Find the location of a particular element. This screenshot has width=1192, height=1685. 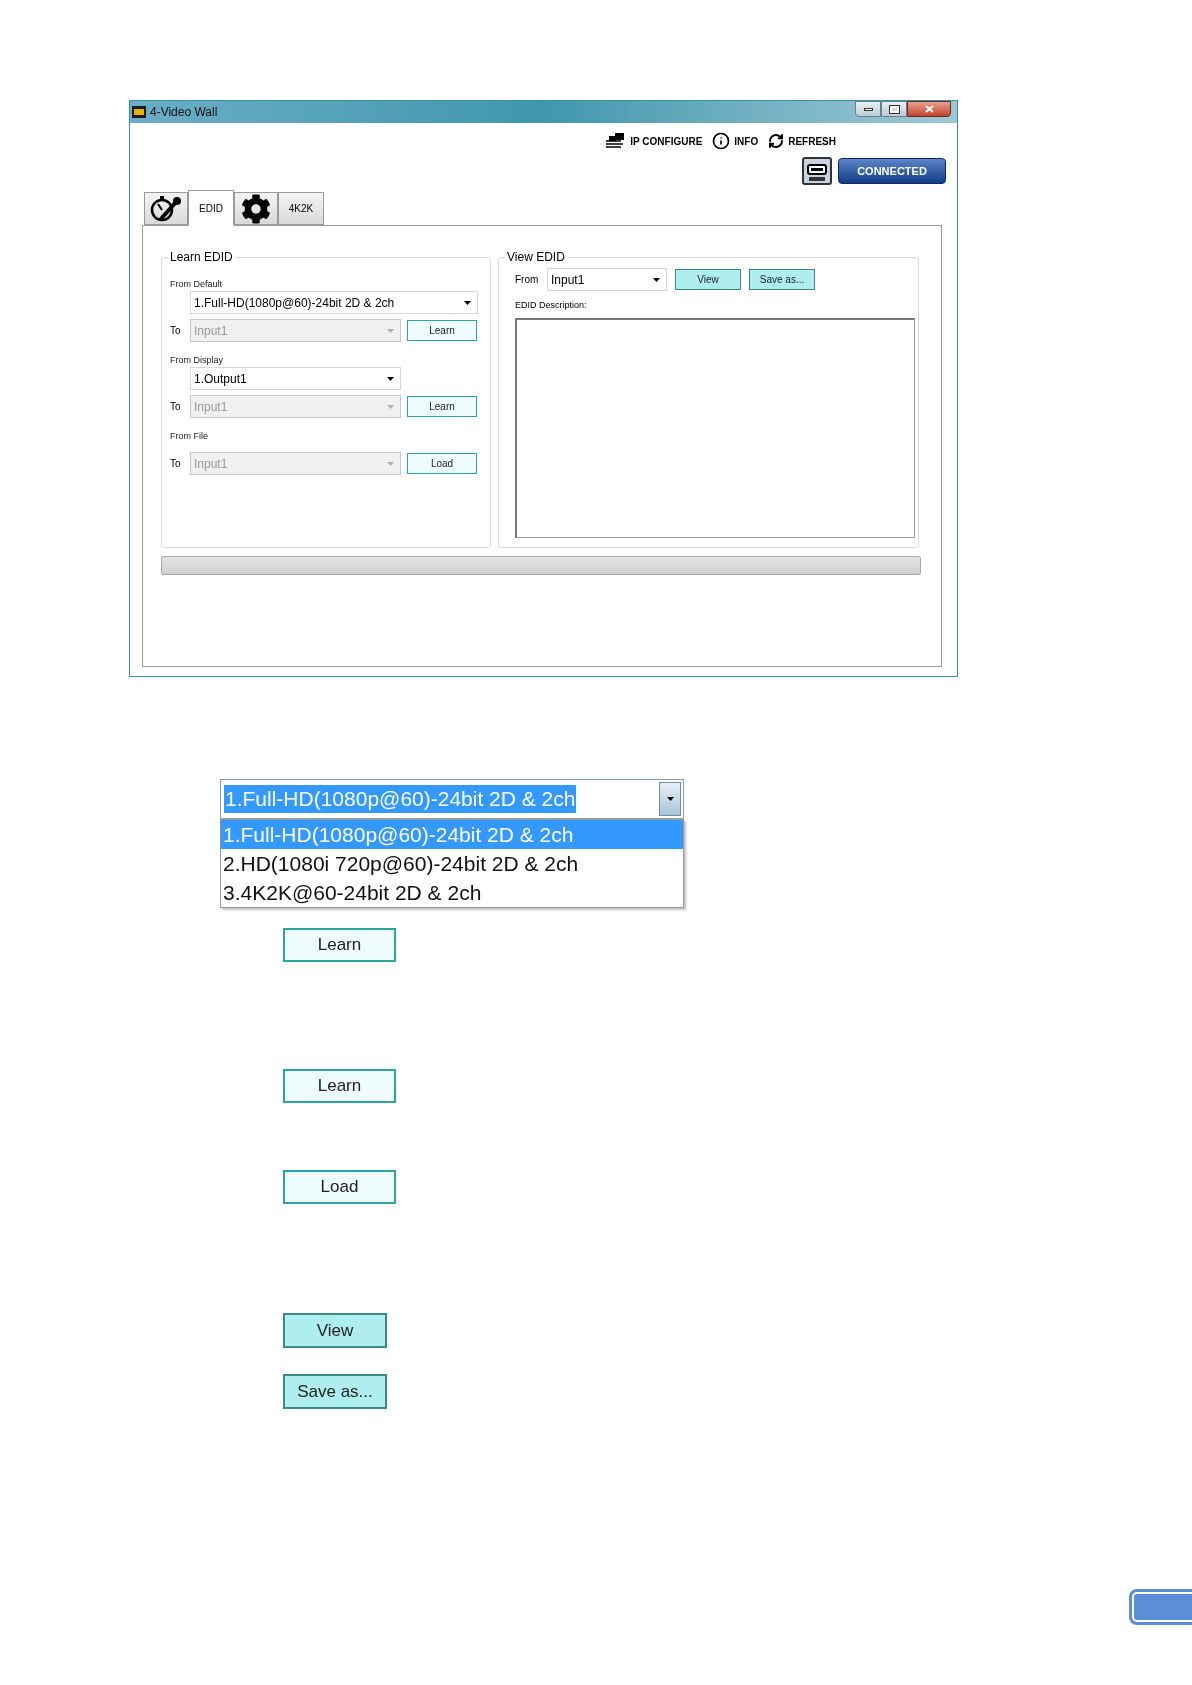

usb-port-icon is located at coordinates (817, 171).